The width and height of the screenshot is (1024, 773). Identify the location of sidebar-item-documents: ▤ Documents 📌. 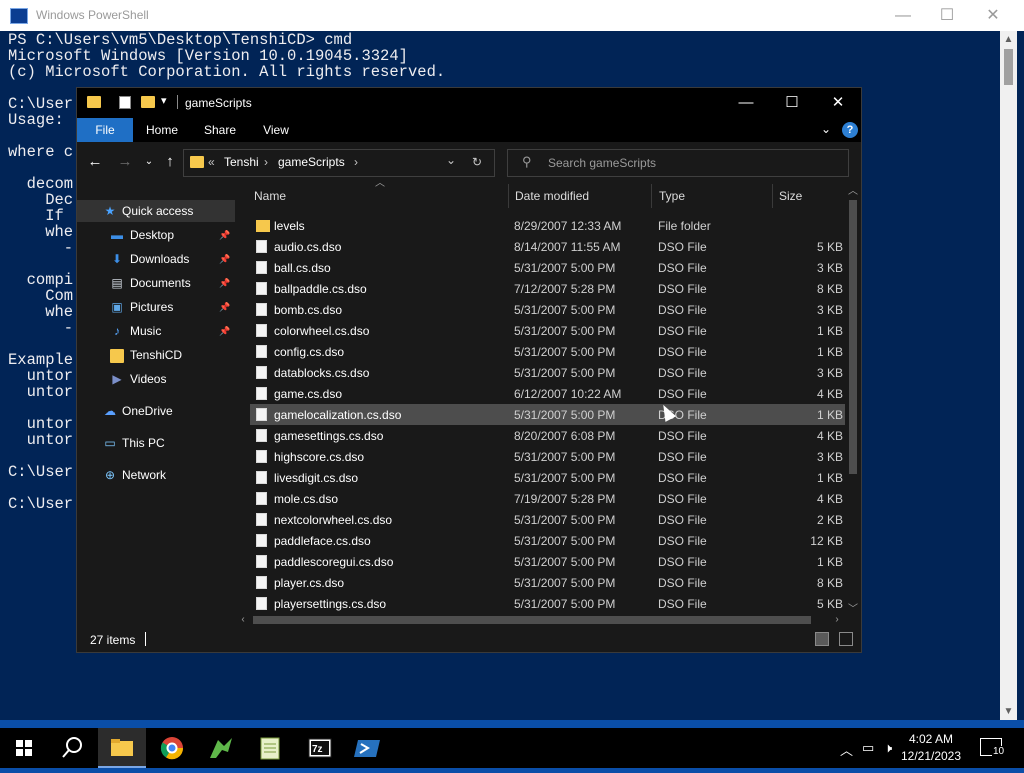
(156, 283).